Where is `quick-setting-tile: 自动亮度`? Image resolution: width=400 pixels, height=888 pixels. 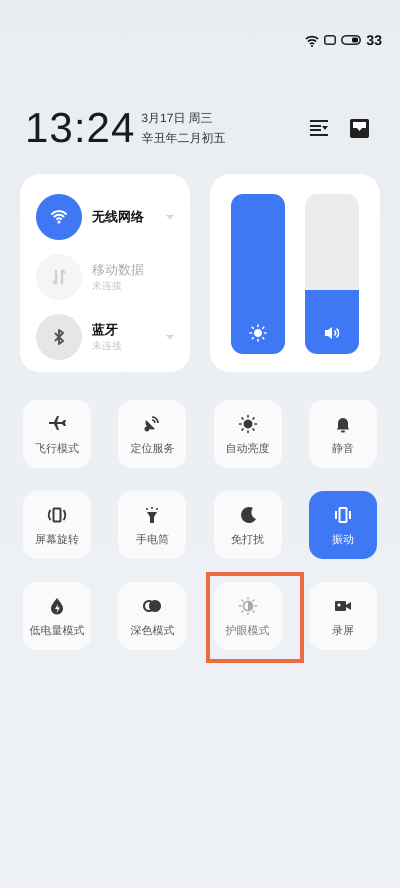
quick-setting-tile: 自动亮度 is located at coordinates (248, 434).